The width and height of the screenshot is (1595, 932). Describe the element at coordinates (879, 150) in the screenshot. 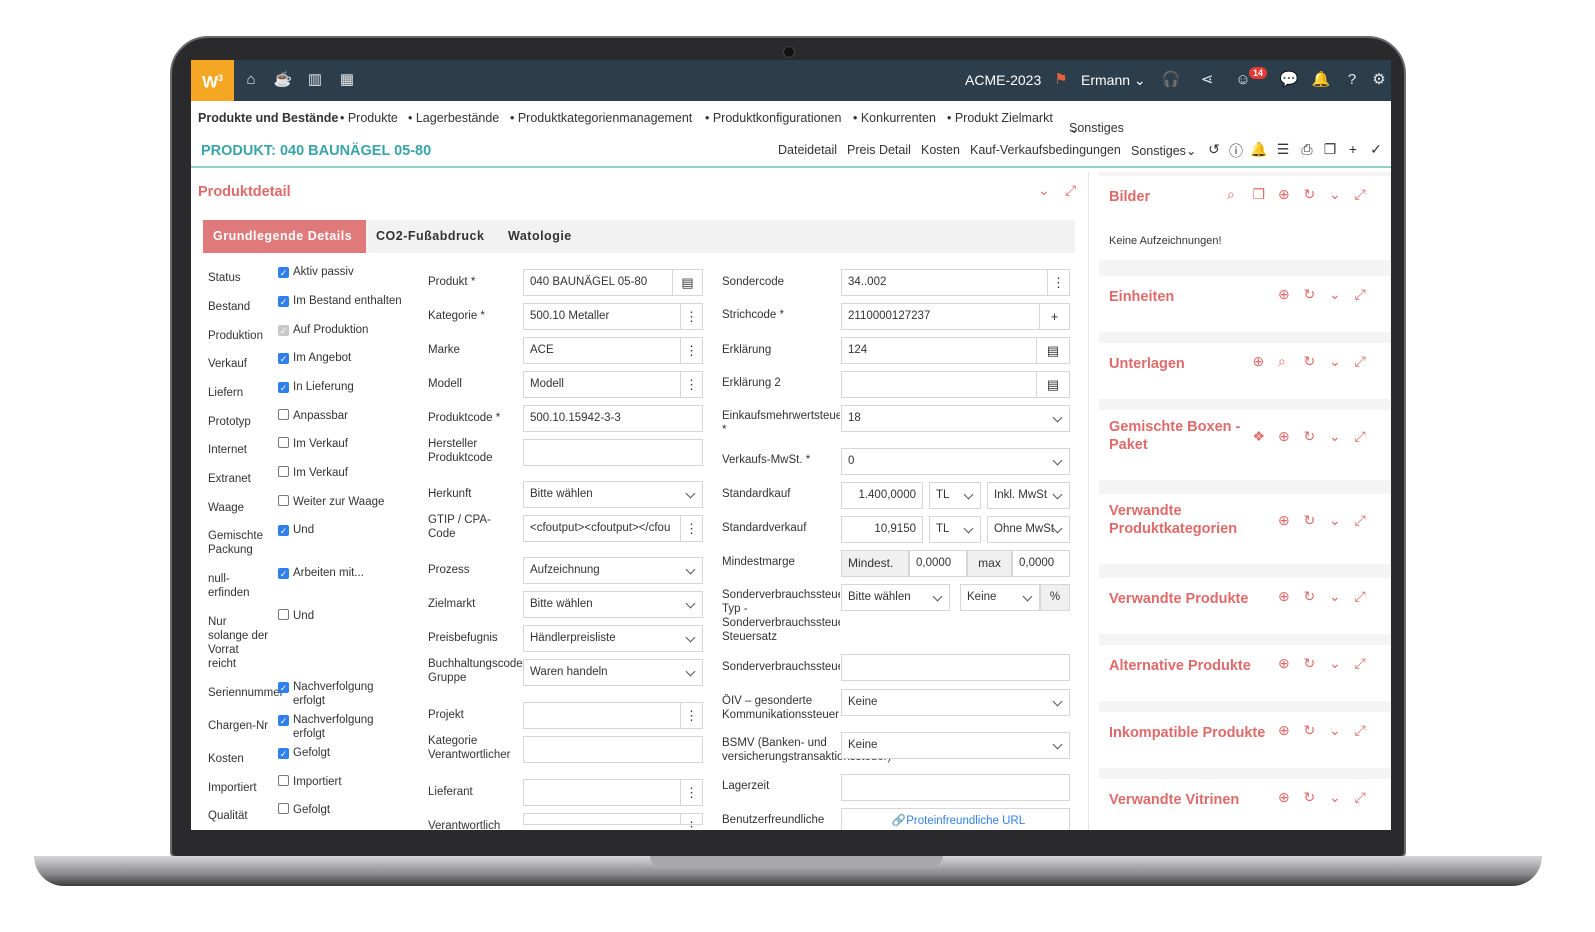

I see `link-preis-detail: Preis Detail` at that location.